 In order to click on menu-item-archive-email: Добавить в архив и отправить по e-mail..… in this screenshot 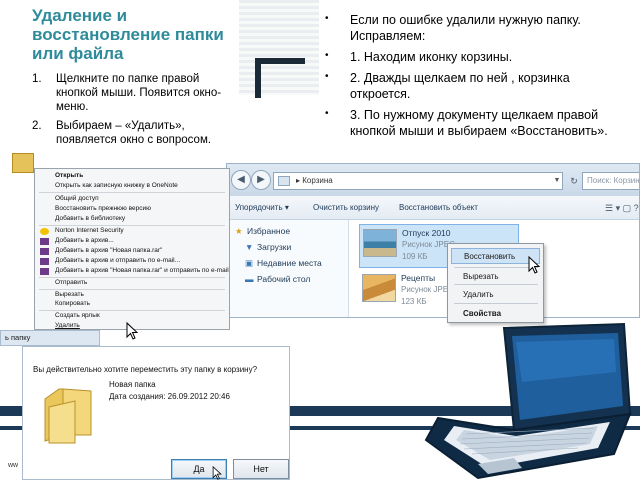, I will do `click(117, 260)`.